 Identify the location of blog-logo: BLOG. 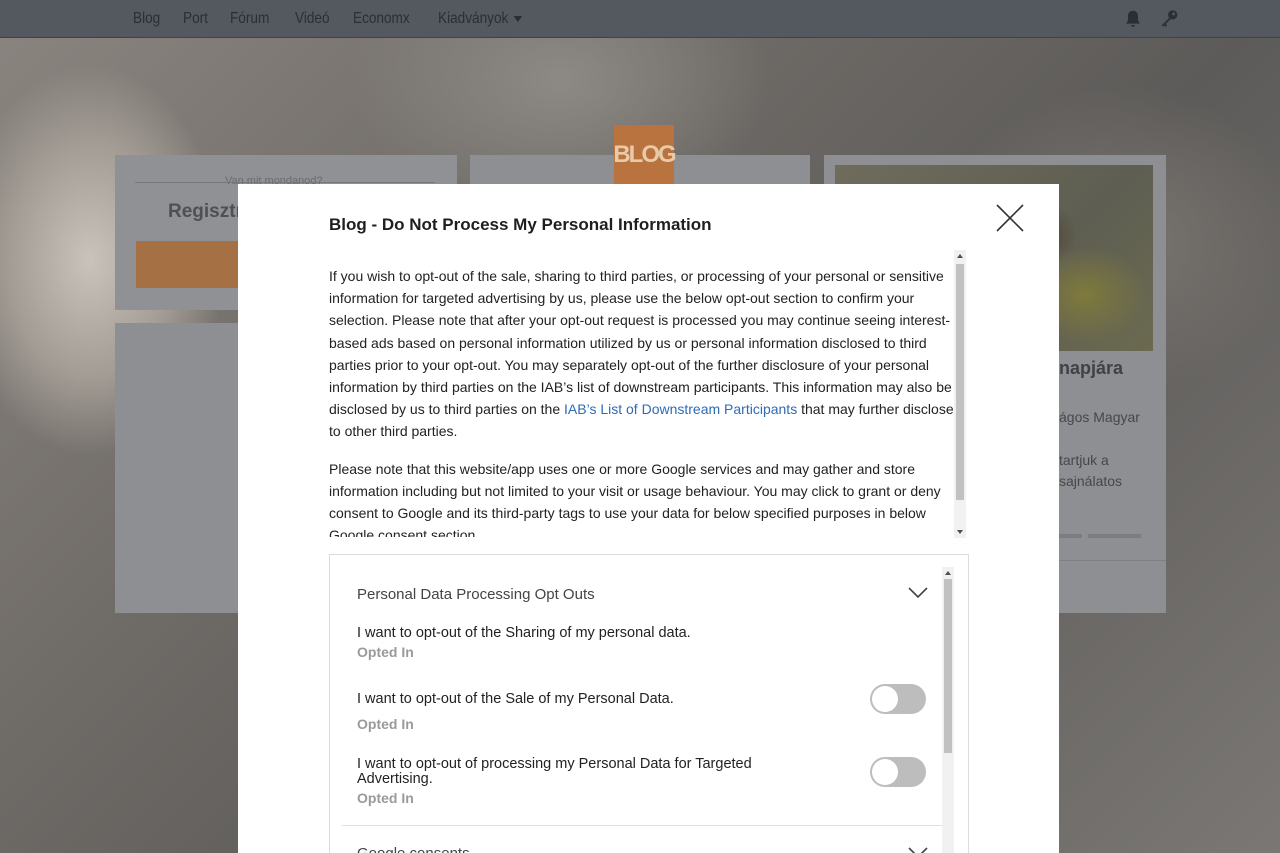
(645, 155).